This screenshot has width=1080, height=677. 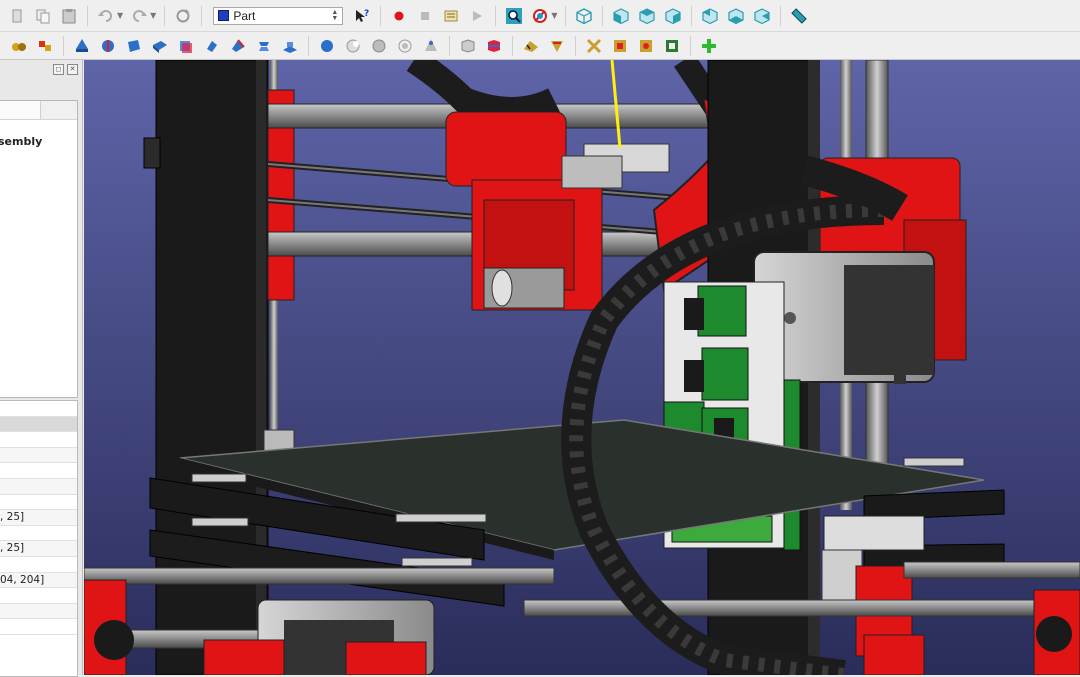 What do you see at coordinates (710, 16) in the screenshot?
I see `view-rear-icon` at bounding box center [710, 16].